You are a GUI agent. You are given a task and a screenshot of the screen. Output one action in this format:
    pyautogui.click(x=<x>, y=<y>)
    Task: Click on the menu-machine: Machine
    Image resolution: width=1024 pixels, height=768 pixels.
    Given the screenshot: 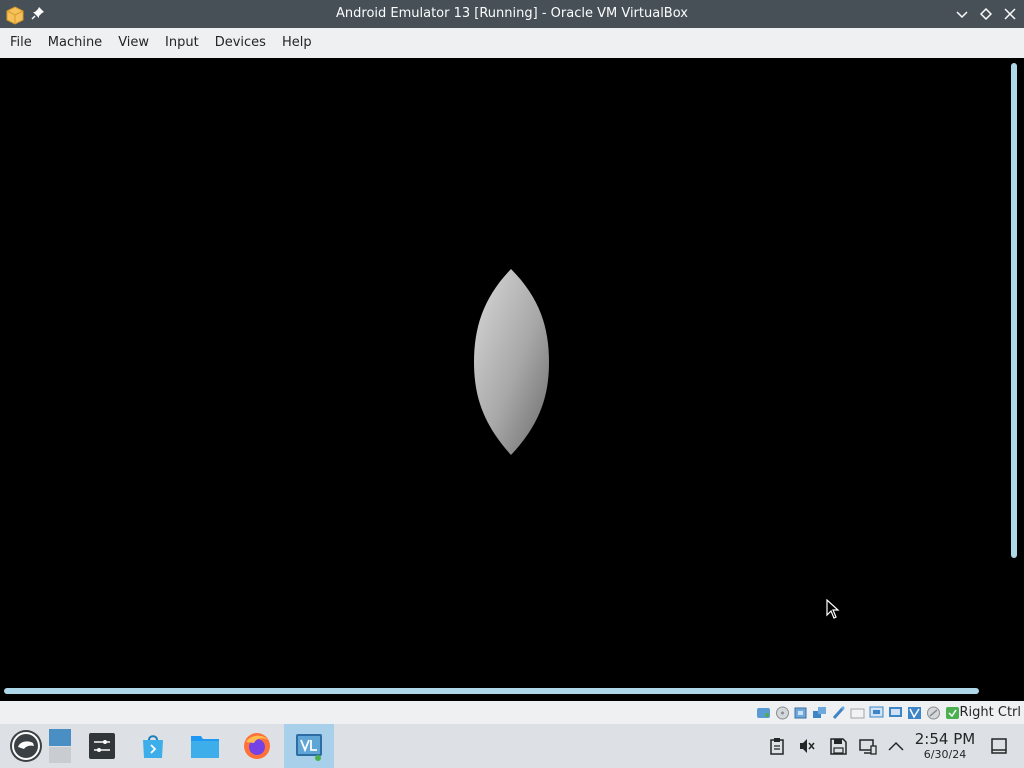 What is the action you would take?
    pyautogui.click(x=75, y=43)
    